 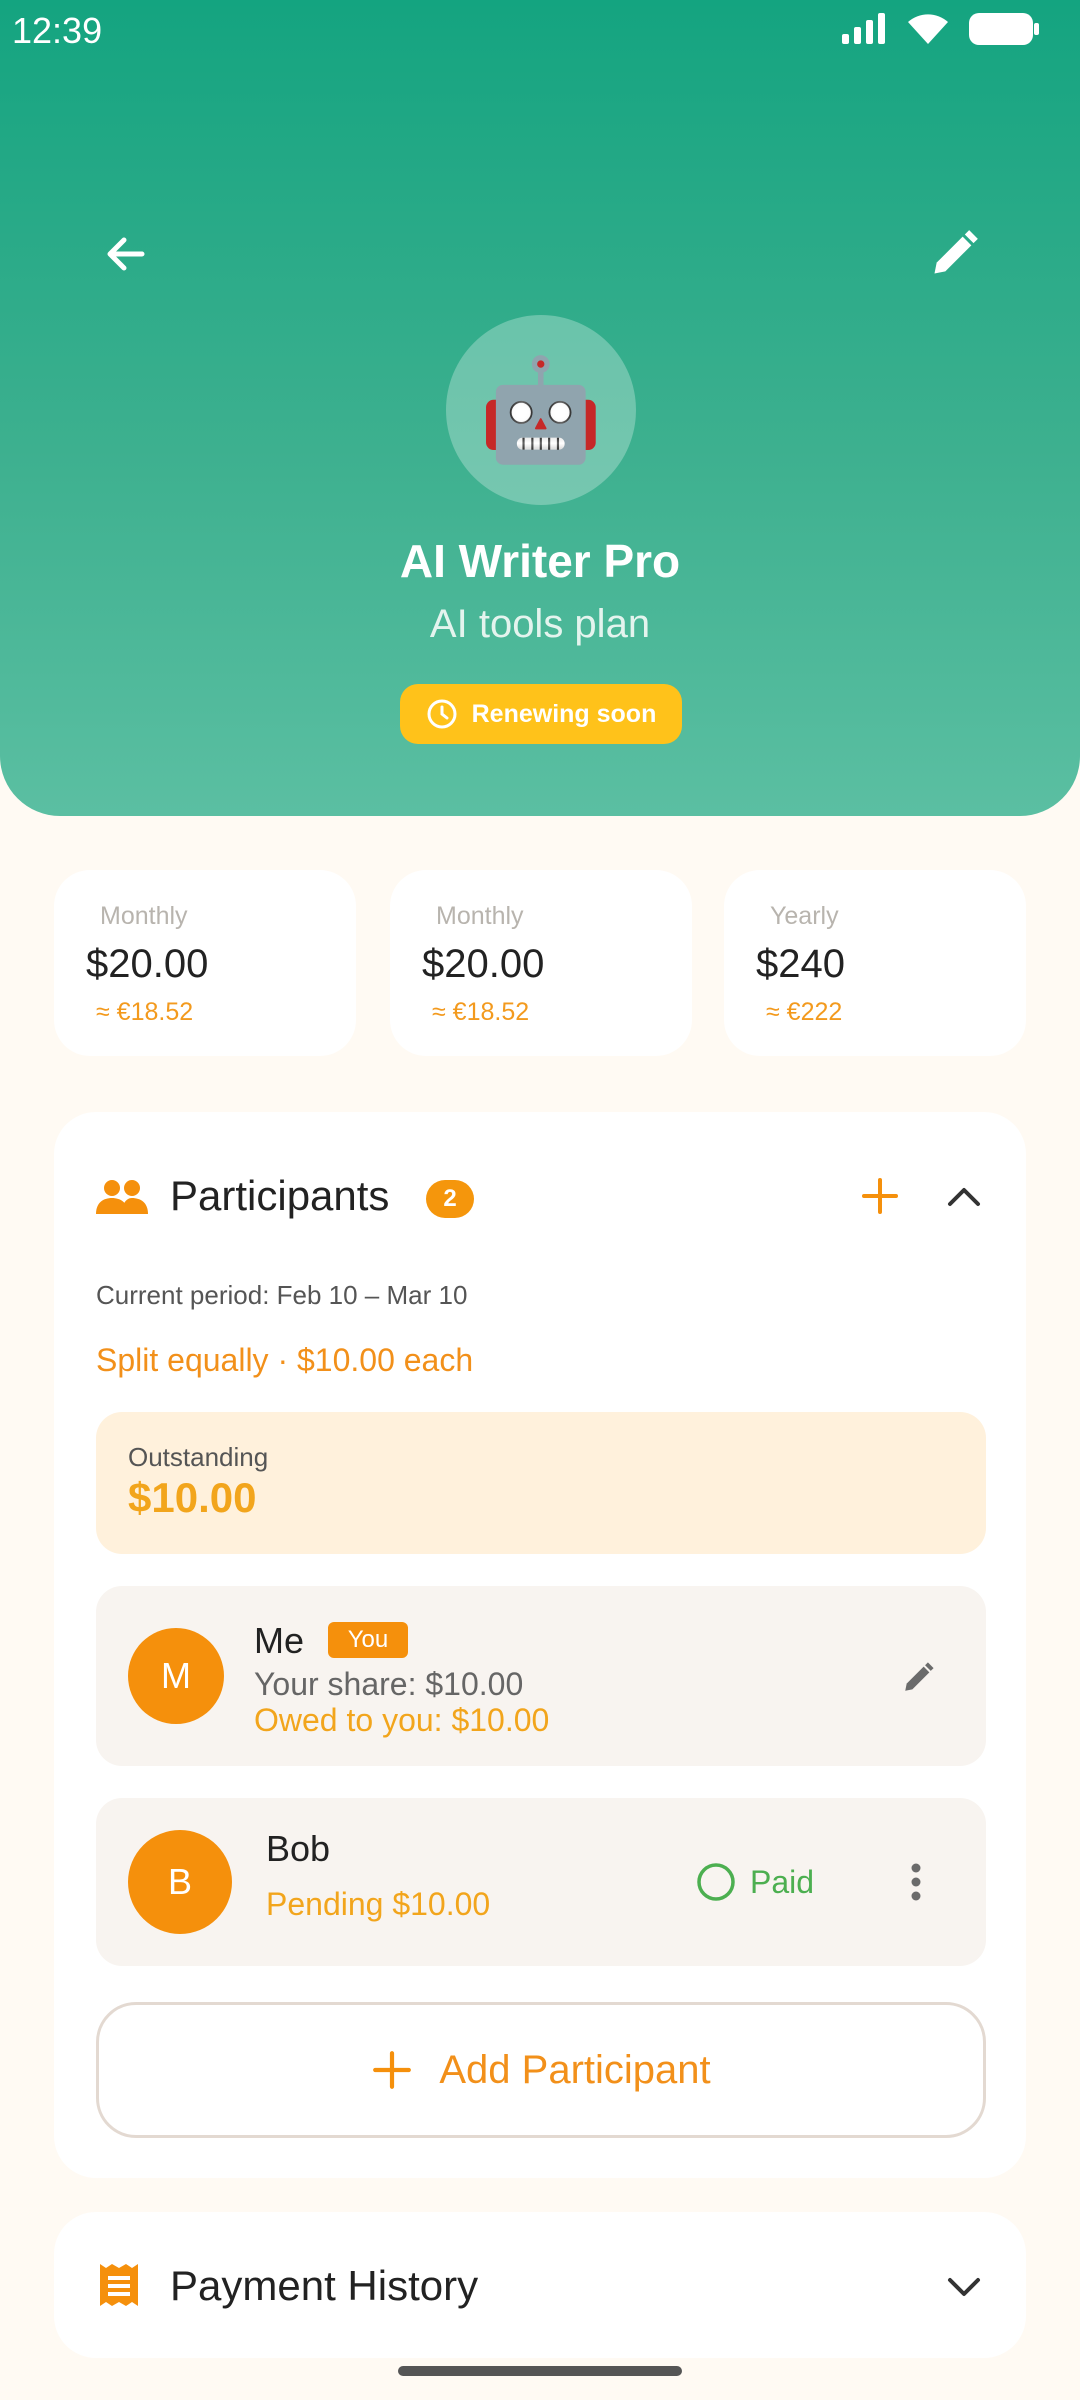 I want to click on paid-label: Paid, so click(x=782, y=1881).